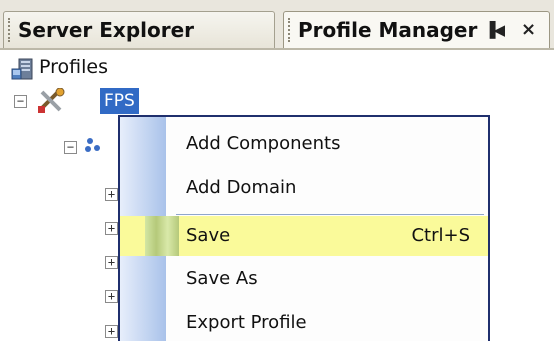 Image resolution: width=554 pixels, height=343 pixels. Describe the element at coordinates (92, 145) in the screenshot. I see `components-icon` at that location.